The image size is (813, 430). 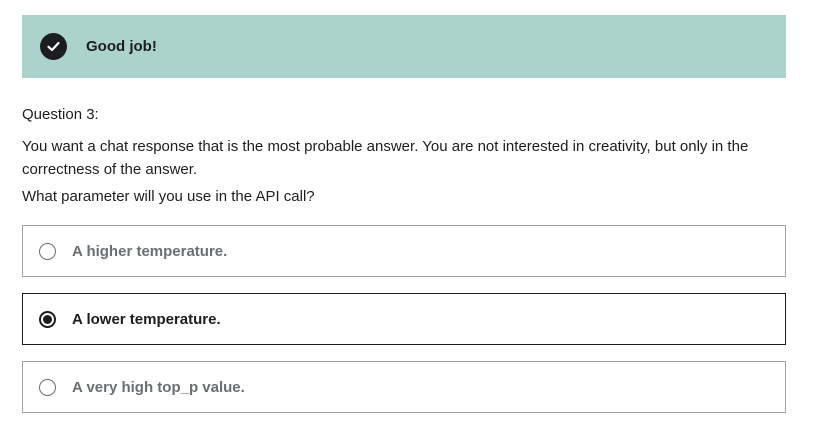 I want to click on option-label: A higher temperature., so click(x=150, y=251).